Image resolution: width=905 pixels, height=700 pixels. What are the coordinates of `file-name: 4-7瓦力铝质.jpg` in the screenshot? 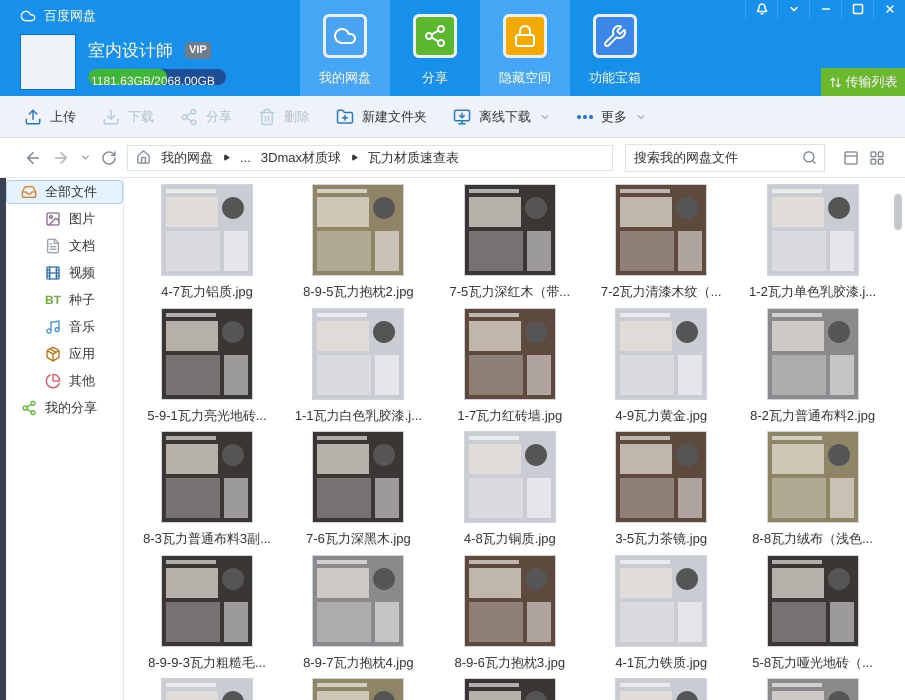 It's located at (207, 292).